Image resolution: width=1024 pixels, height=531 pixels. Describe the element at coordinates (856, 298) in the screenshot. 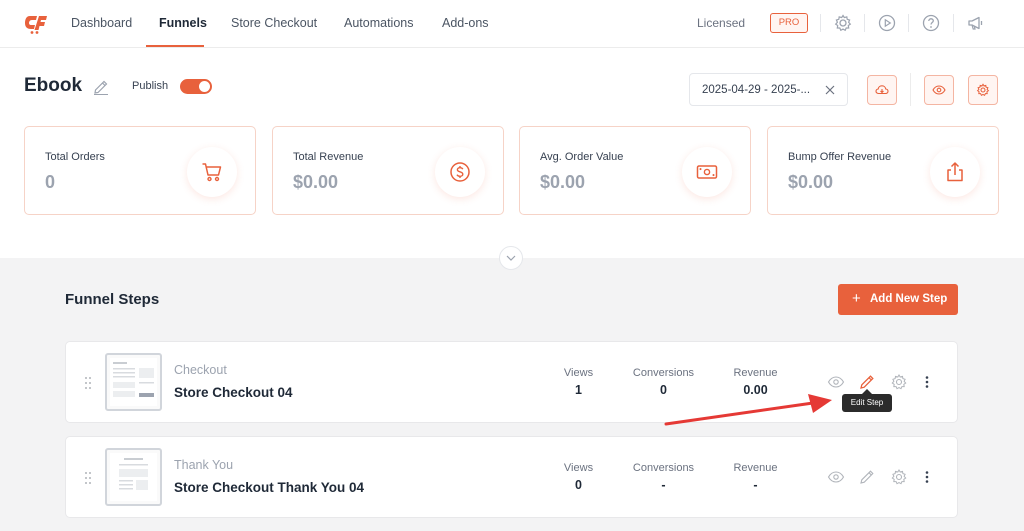

I see `plus-icon: +` at that location.